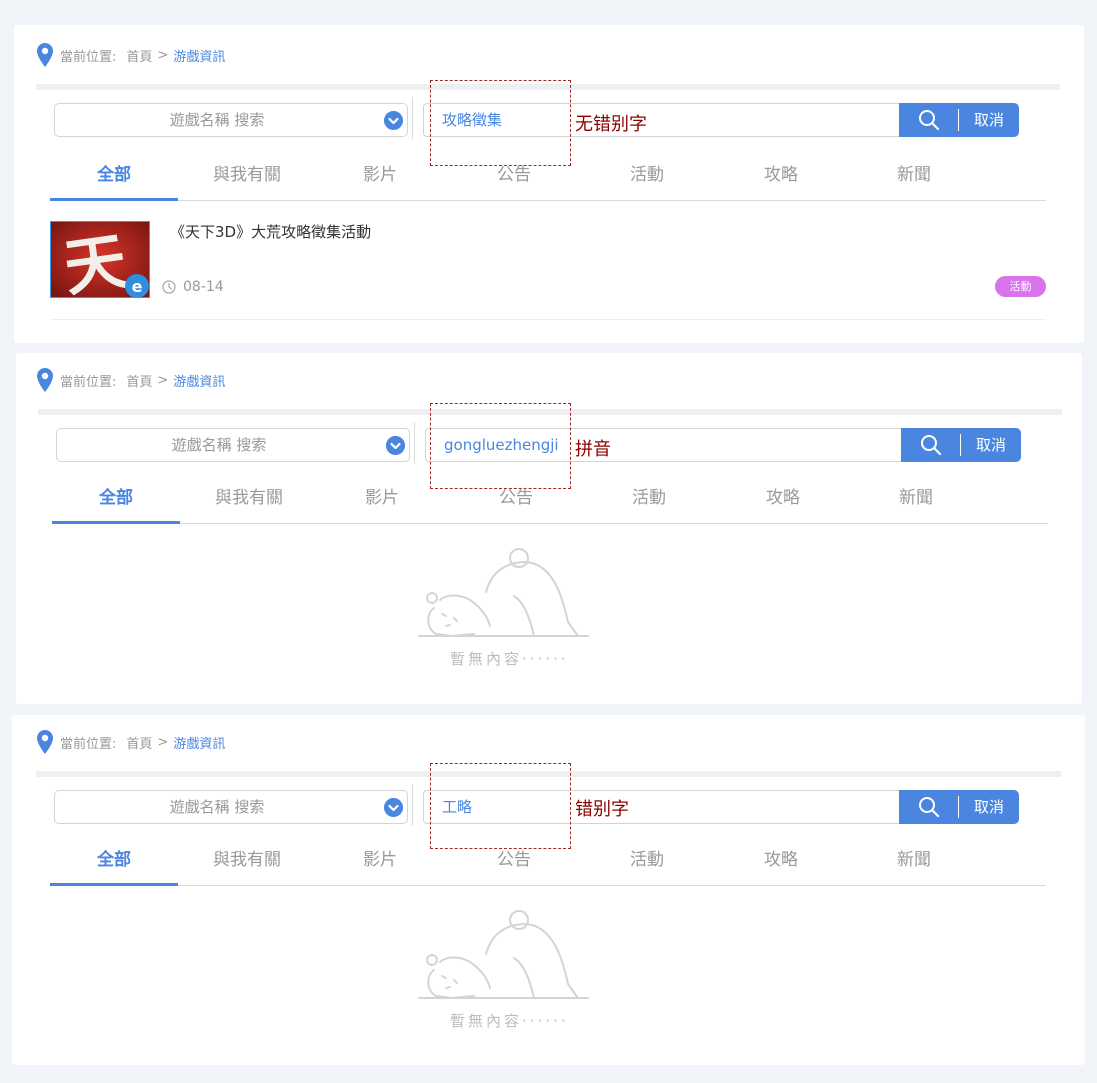 This screenshot has height=1083, width=1097. I want to click on result-title: 《天下3D》大荒攻略徵集活動, so click(270, 231).